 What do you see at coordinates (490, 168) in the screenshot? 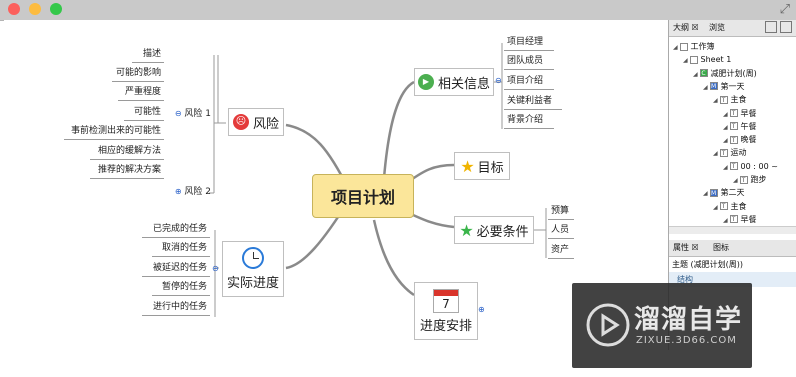
I see `topic-goal-label: 目标` at bounding box center [490, 168].